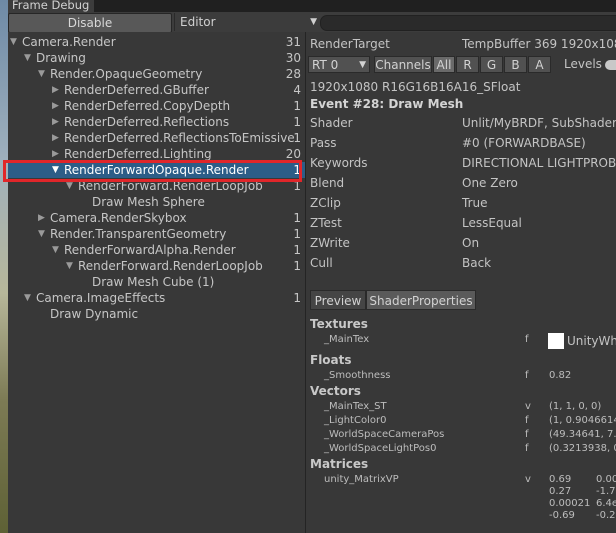 The image size is (616, 533). What do you see at coordinates (335, 391) in the screenshot?
I see `vectors-section-title: Vectors` at bounding box center [335, 391].